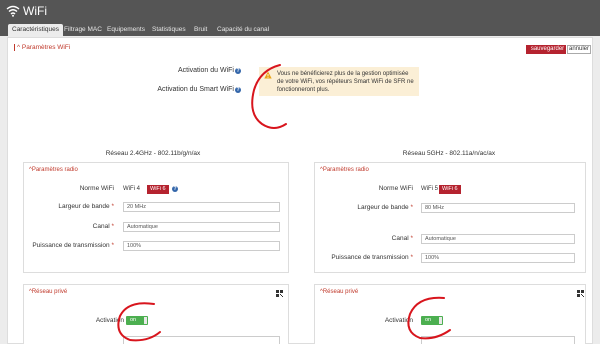  What do you see at coordinates (546, 49) in the screenshot?
I see `save-button: sauvegarder` at bounding box center [546, 49].